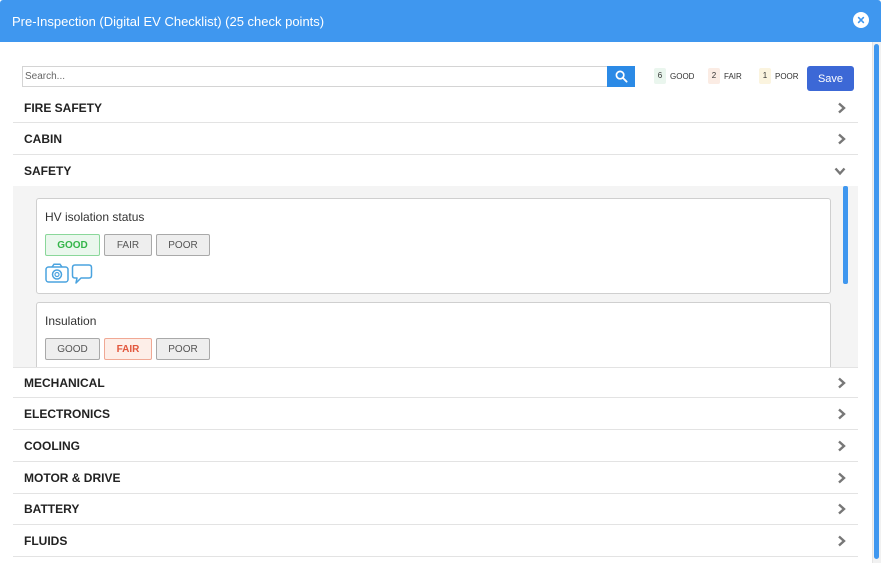 This screenshot has width=881, height=563. I want to click on panel-scrollbar, so click(845, 235).